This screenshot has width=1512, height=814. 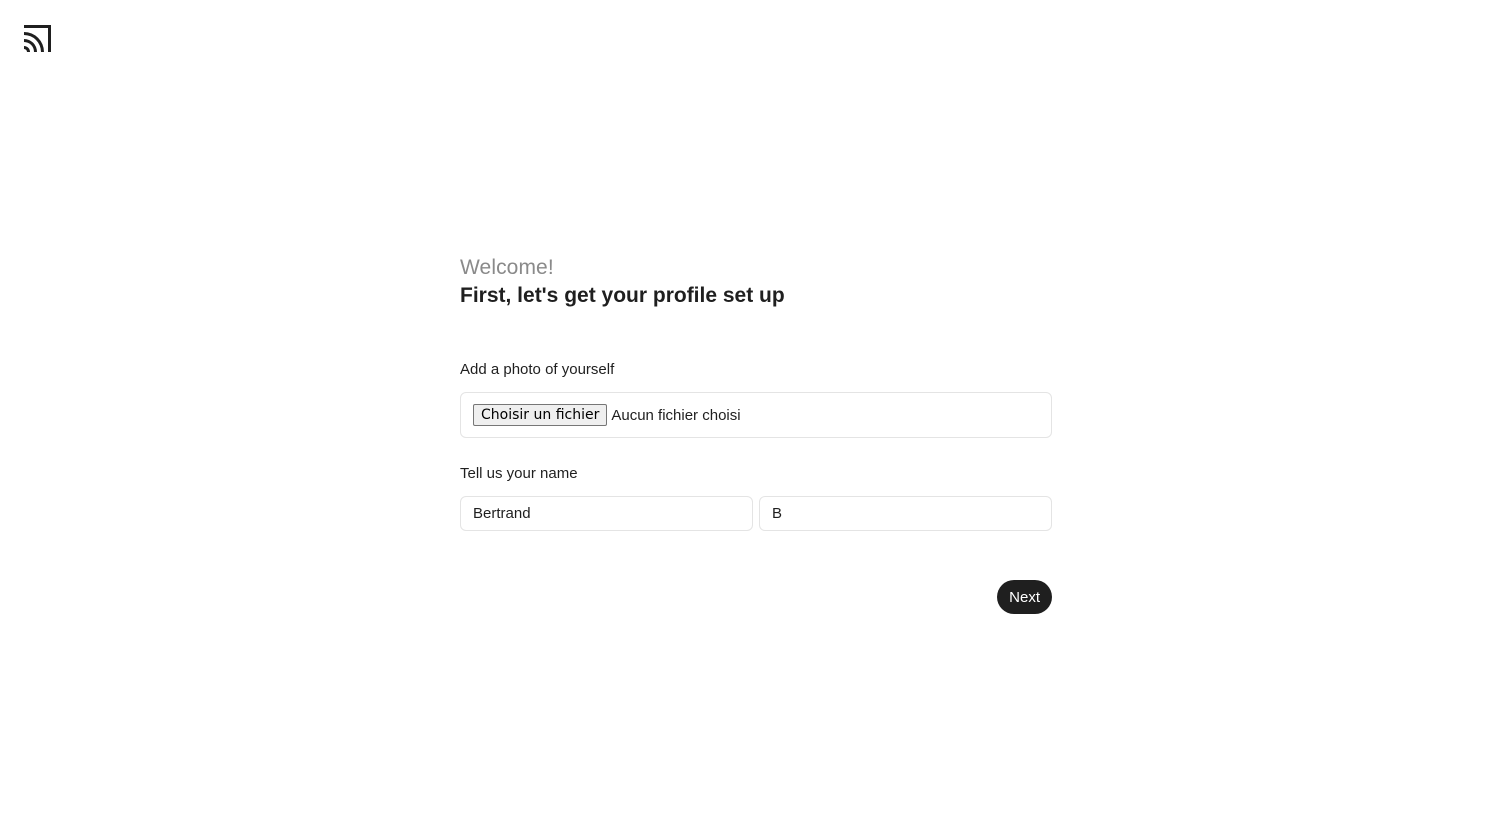 I want to click on name-fields-row, so click(x=756, y=513).